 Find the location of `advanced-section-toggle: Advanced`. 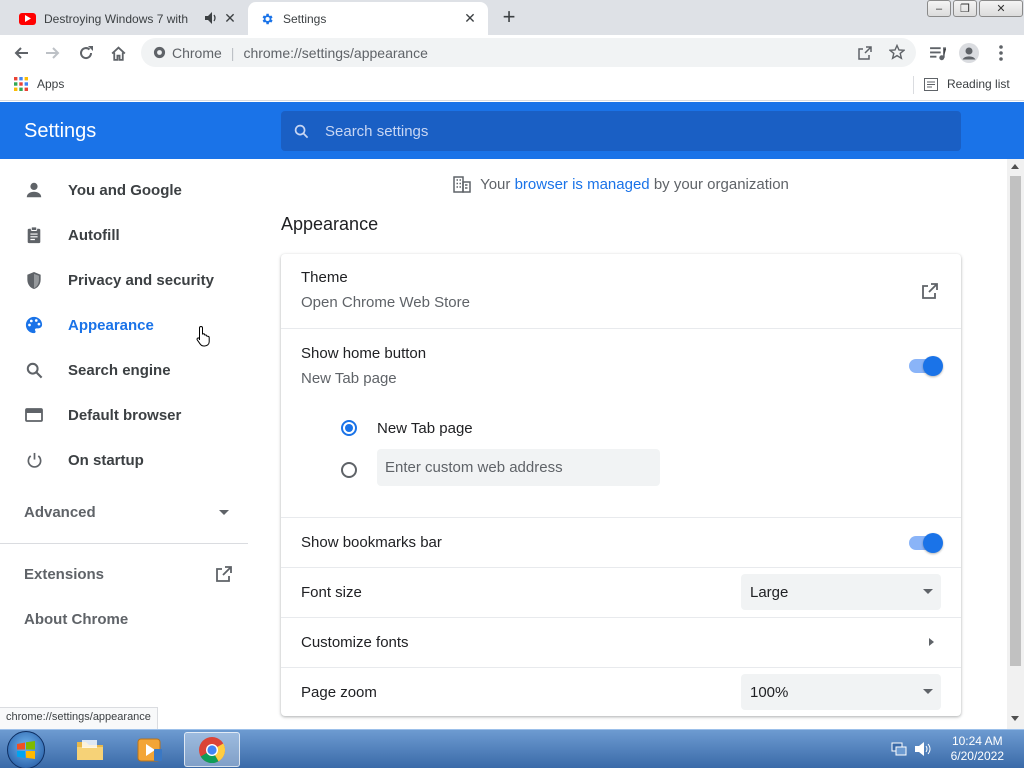

advanced-section-toggle: Advanced is located at coordinates (124, 513).